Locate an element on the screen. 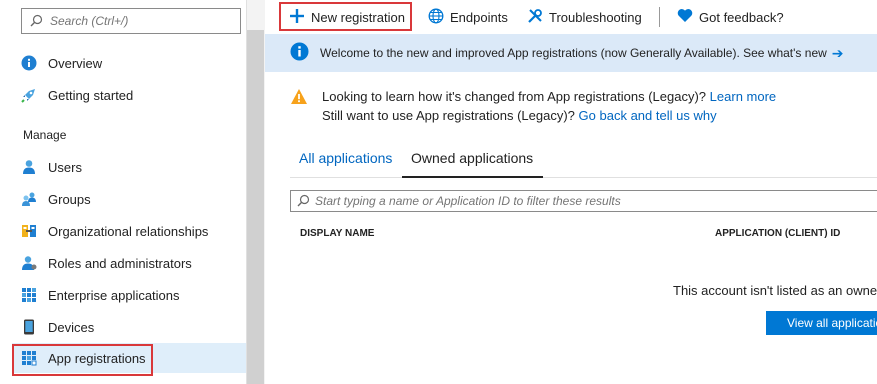 This screenshot has width=877, height=384. scrollbar is located at coordinates (256, 192).